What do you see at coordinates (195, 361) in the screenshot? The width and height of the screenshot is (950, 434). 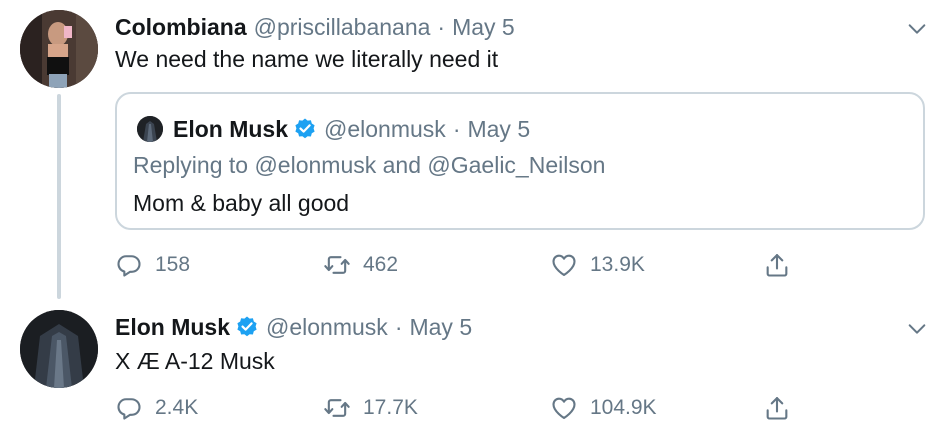 I see `tweet-text: X Æ A-12 Musk` at bounding box center [195, 361].